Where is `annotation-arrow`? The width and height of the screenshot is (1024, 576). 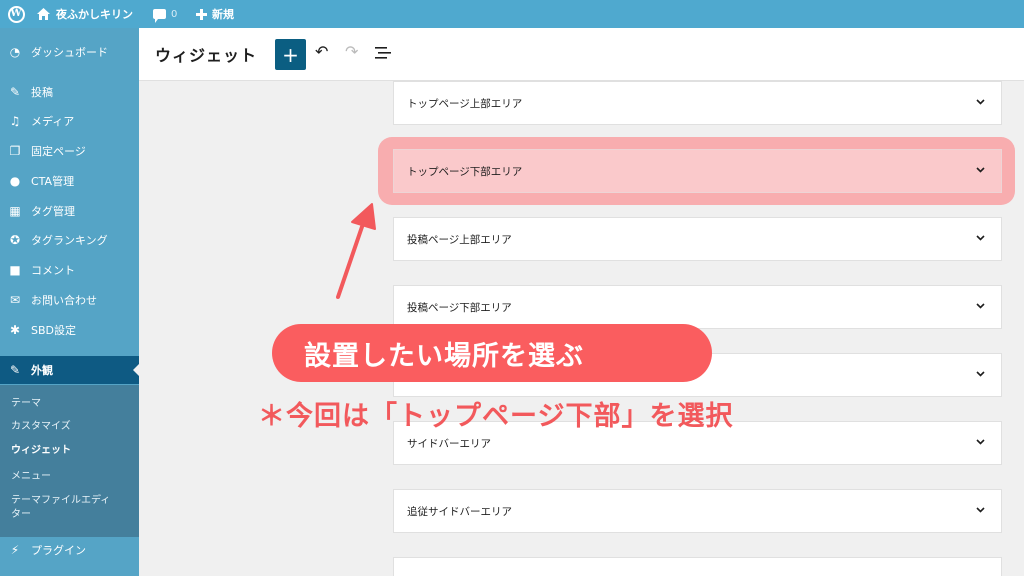
annotation-arrow is located at coordinates (356, 251).